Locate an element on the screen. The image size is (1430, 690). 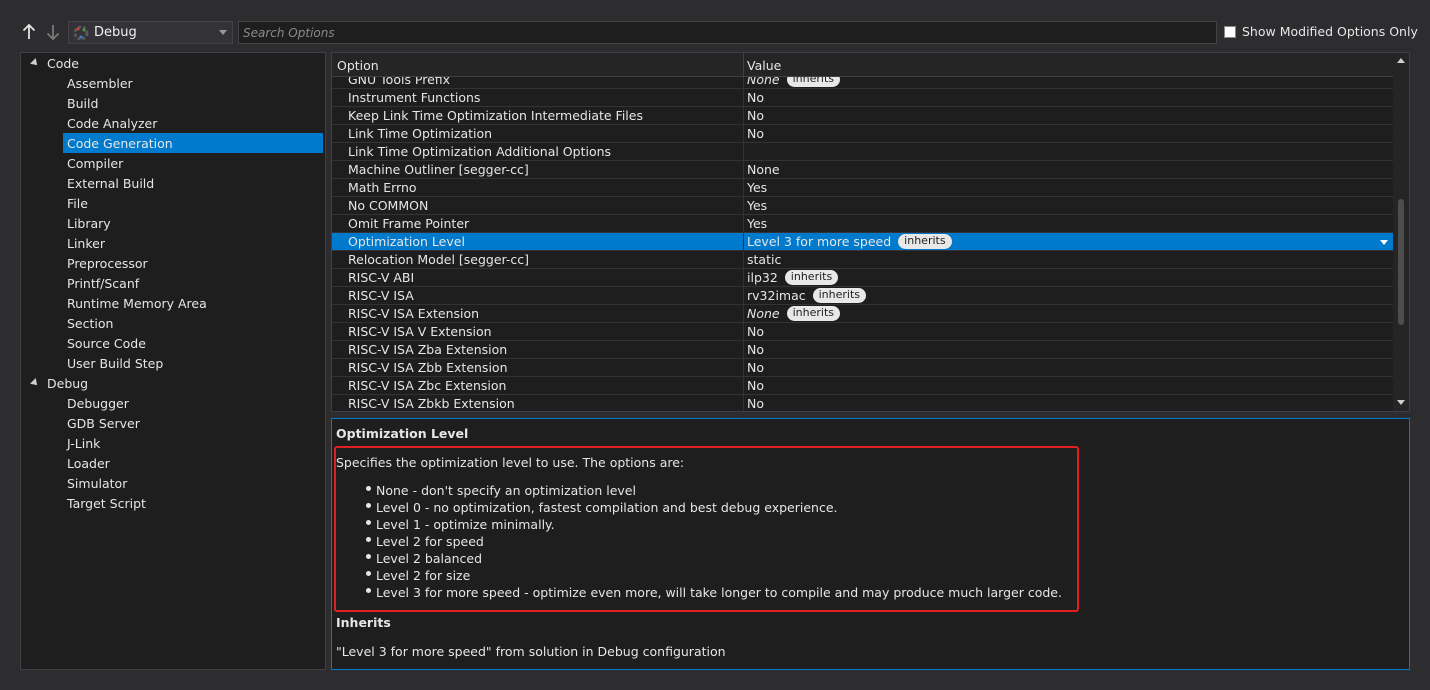
tree-item-label: Section is located at coordinates (90, 323).